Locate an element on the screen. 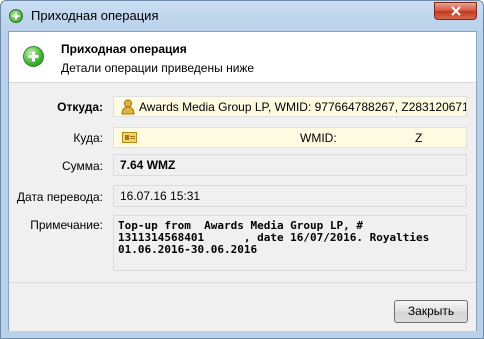  person-icon is located at coordinates (128, 107).